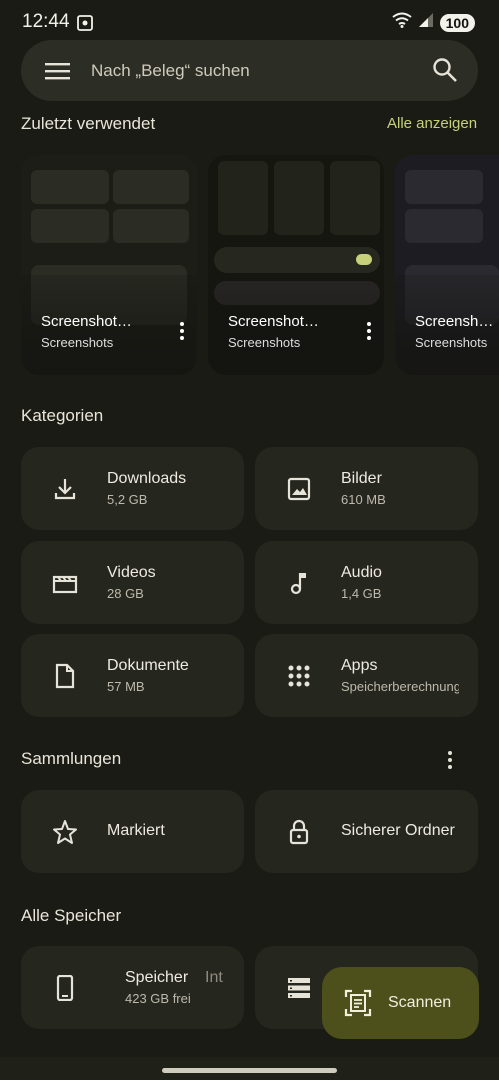  I want to click on category-downloads: Downloads 5,2 GB, so click(132, 488).